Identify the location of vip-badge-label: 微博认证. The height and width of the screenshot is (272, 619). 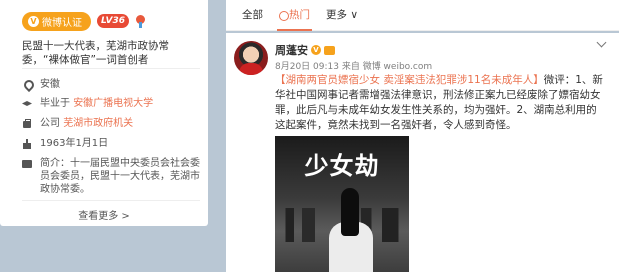
(62, 23).